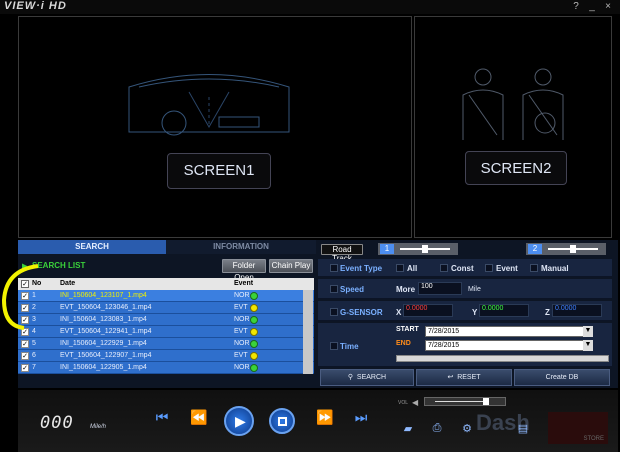 This screenshot has width=620, height=452. What do you see at coordinates (310, 7) in the screenshot?
I see `title-bar` at bounding box center [310, 7].